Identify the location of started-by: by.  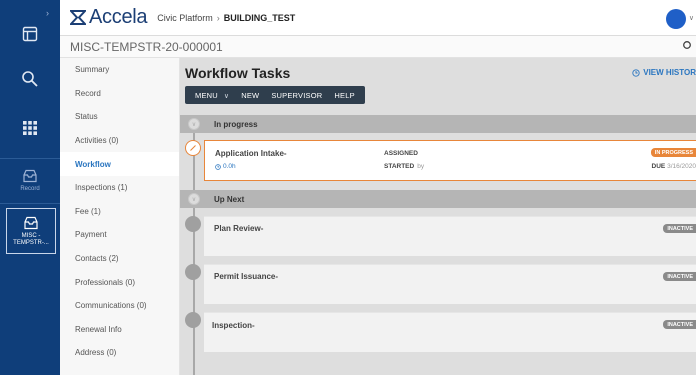
(421, 166).